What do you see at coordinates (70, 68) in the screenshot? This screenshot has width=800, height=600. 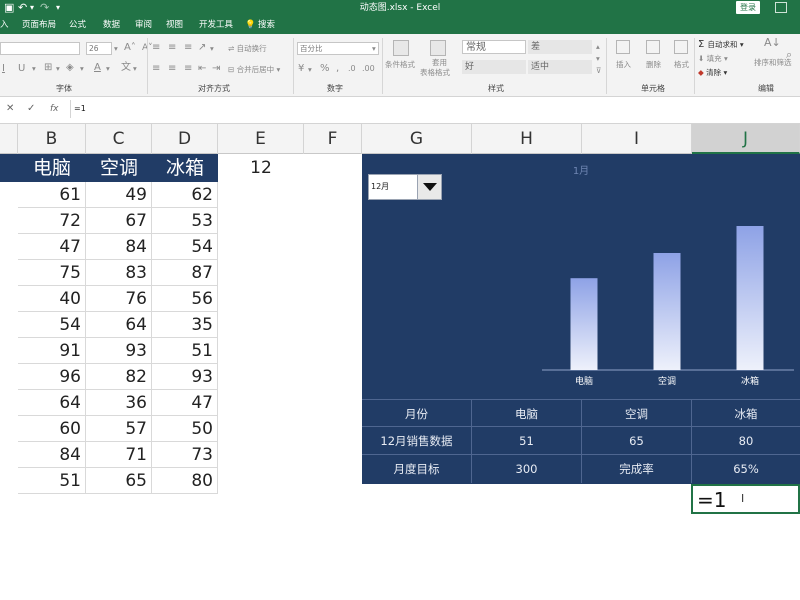 I see `fill-color-icon: ◈` at bounding box center [70, 68].